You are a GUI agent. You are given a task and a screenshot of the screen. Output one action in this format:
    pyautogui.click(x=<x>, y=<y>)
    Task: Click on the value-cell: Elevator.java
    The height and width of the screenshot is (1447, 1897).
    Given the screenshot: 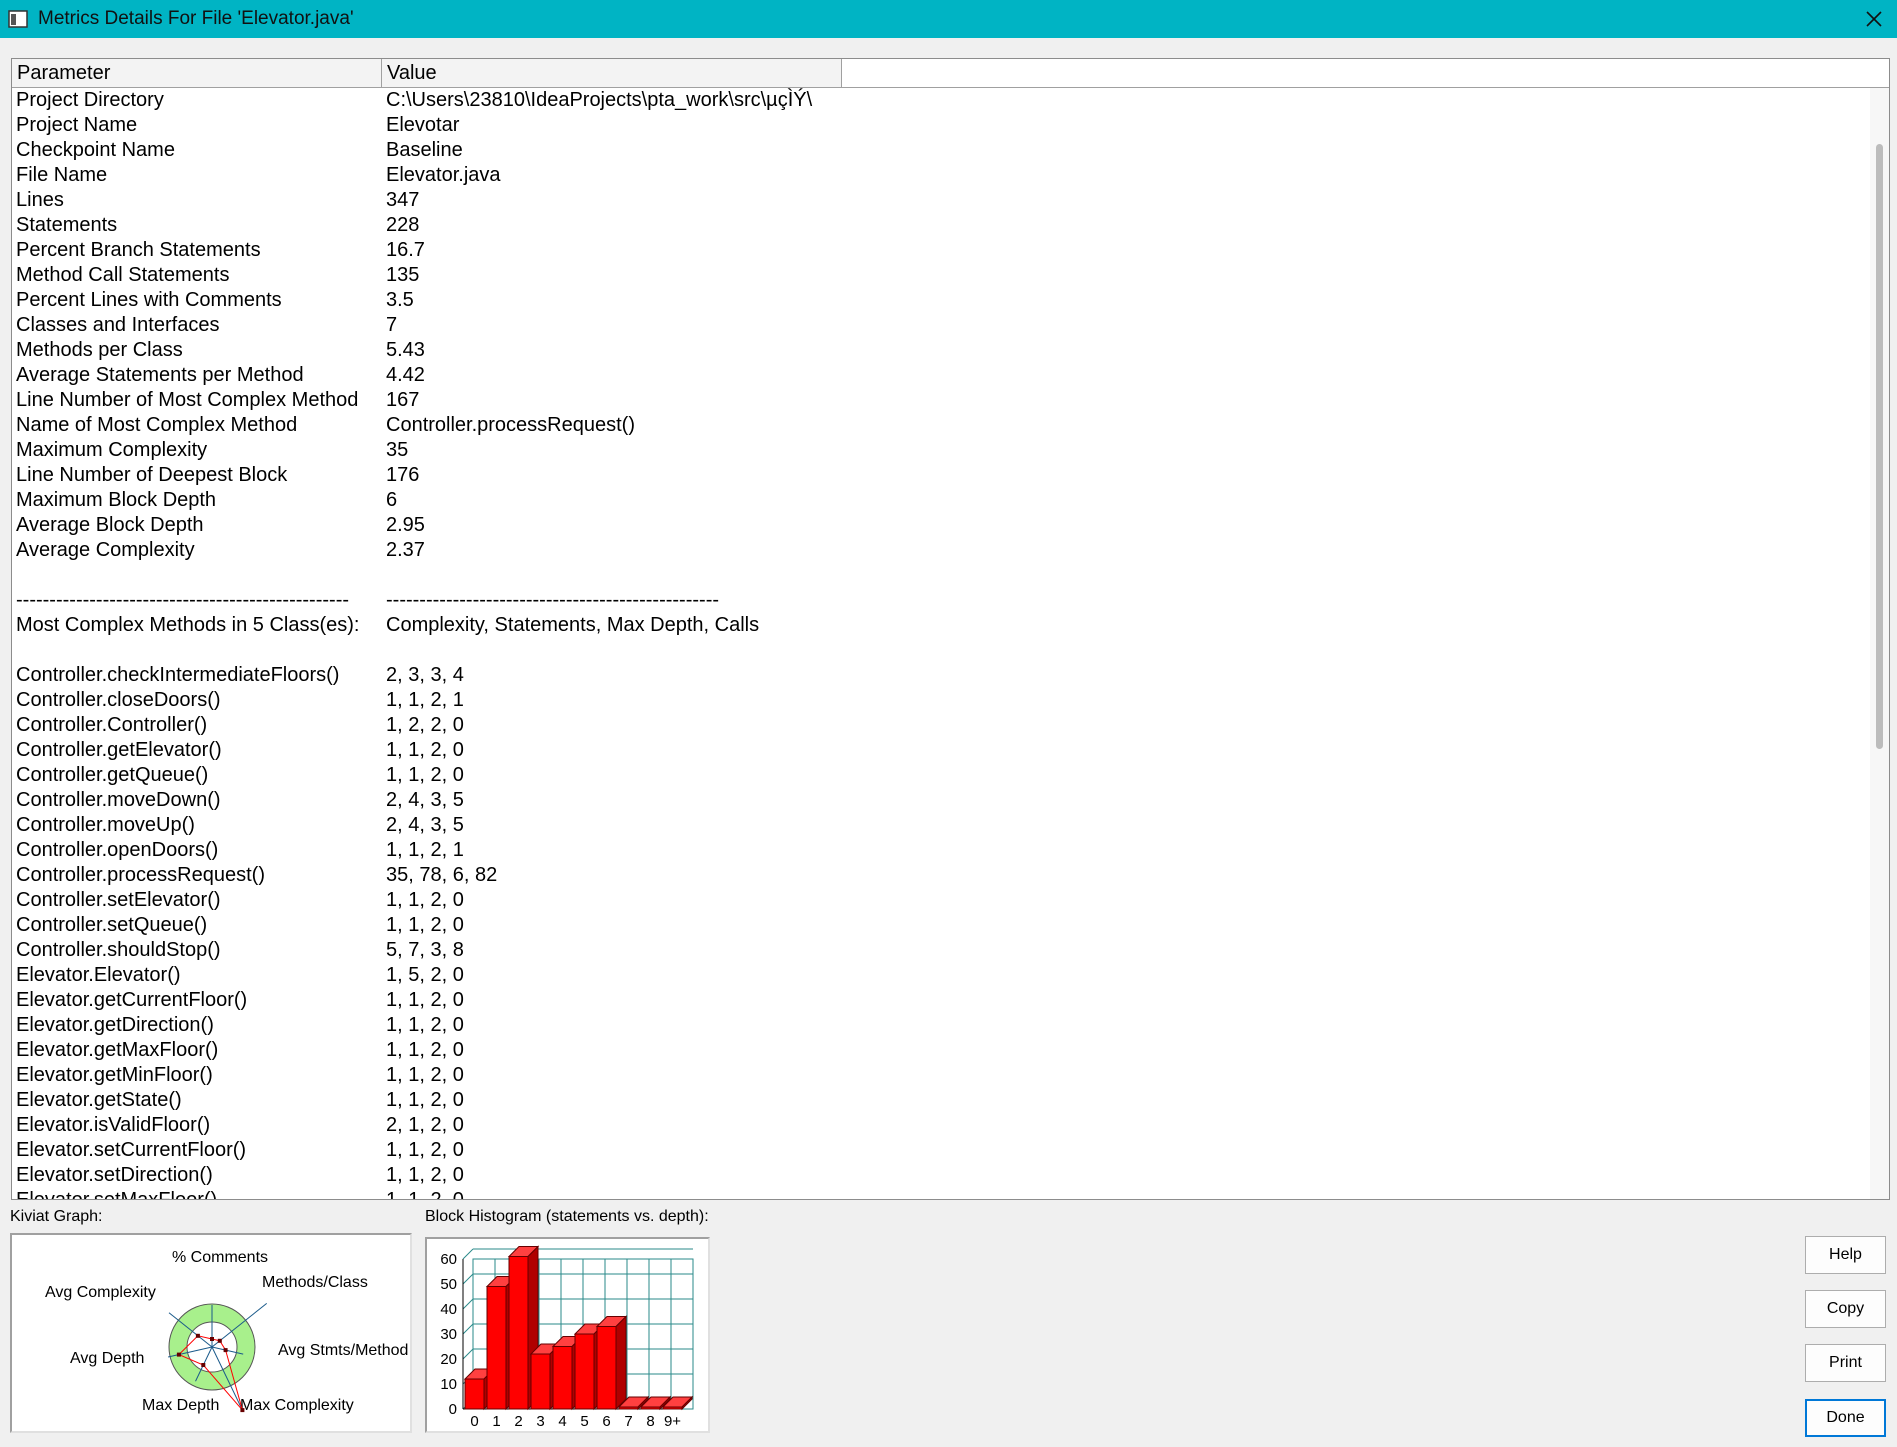 What is the action you would take?
    pyautogui.click(x=443, y=175)
    